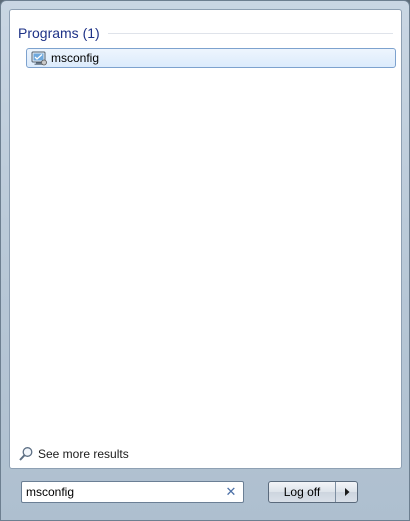 This screenshot has width=410, height=521. I want to click on programs-group-header: Programs (1), so click(205, 33).